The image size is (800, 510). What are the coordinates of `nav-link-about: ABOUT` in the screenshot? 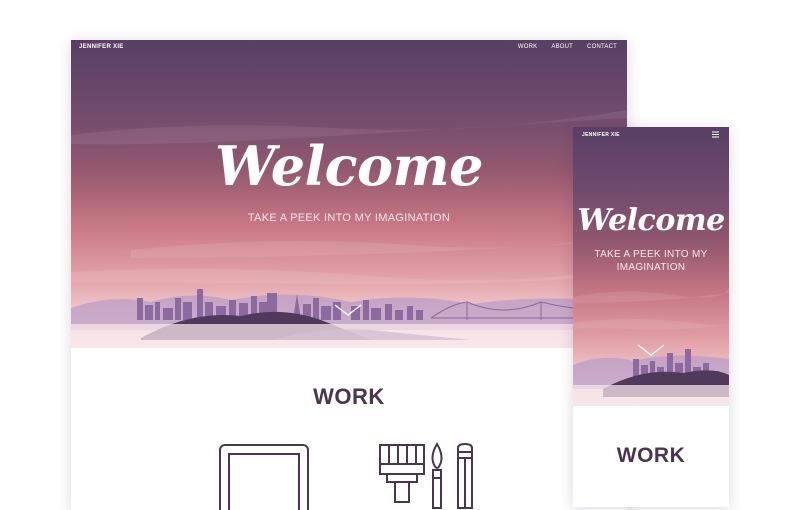 It's located at (562, 47).